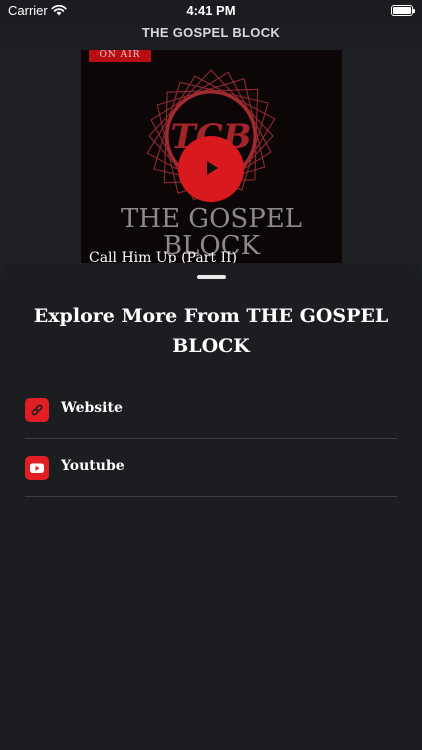 This screenshot has height=750, width=422. What do you see at coordinates (37, 410) in the screenshot?
I see `link-icon` at bounding box center [37, 410].